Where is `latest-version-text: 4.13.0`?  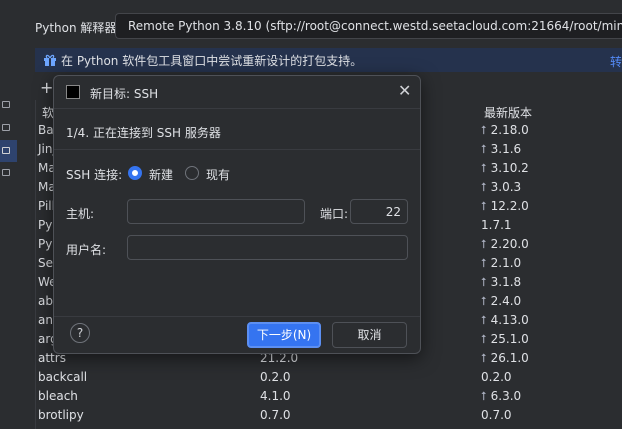
latest-version-text: 4.13.0 is located at coordinates (509, 320).